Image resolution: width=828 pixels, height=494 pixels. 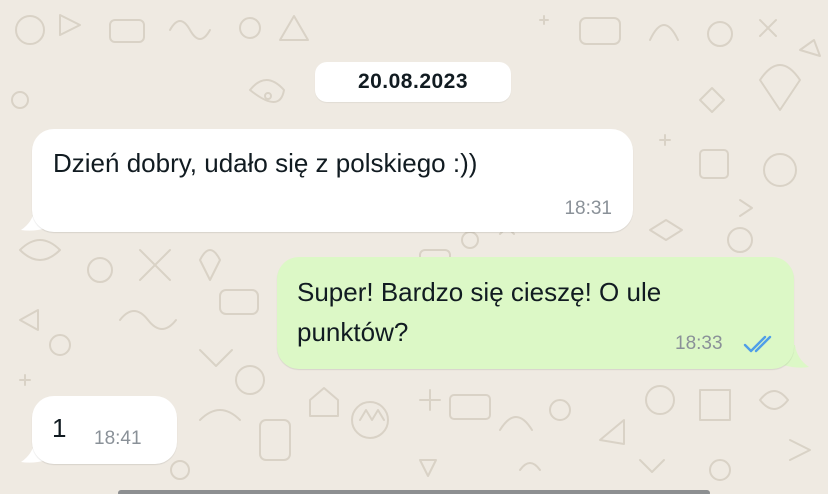 What do you see at coordinates (118, 438) in the screenshot?
I see `message-time: 18:41` at bounding box center [118, 438].